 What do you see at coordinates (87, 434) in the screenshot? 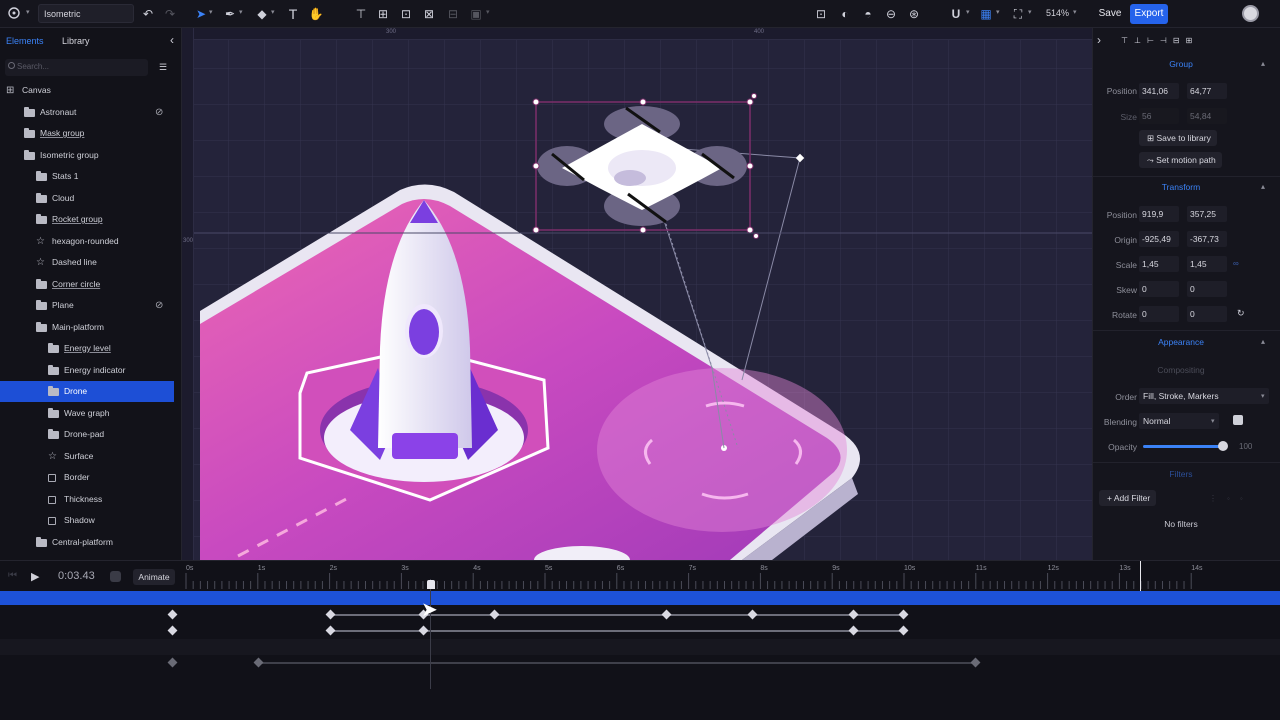
I see `layer-item: Drone-pad` at bounding box center [87, 434].